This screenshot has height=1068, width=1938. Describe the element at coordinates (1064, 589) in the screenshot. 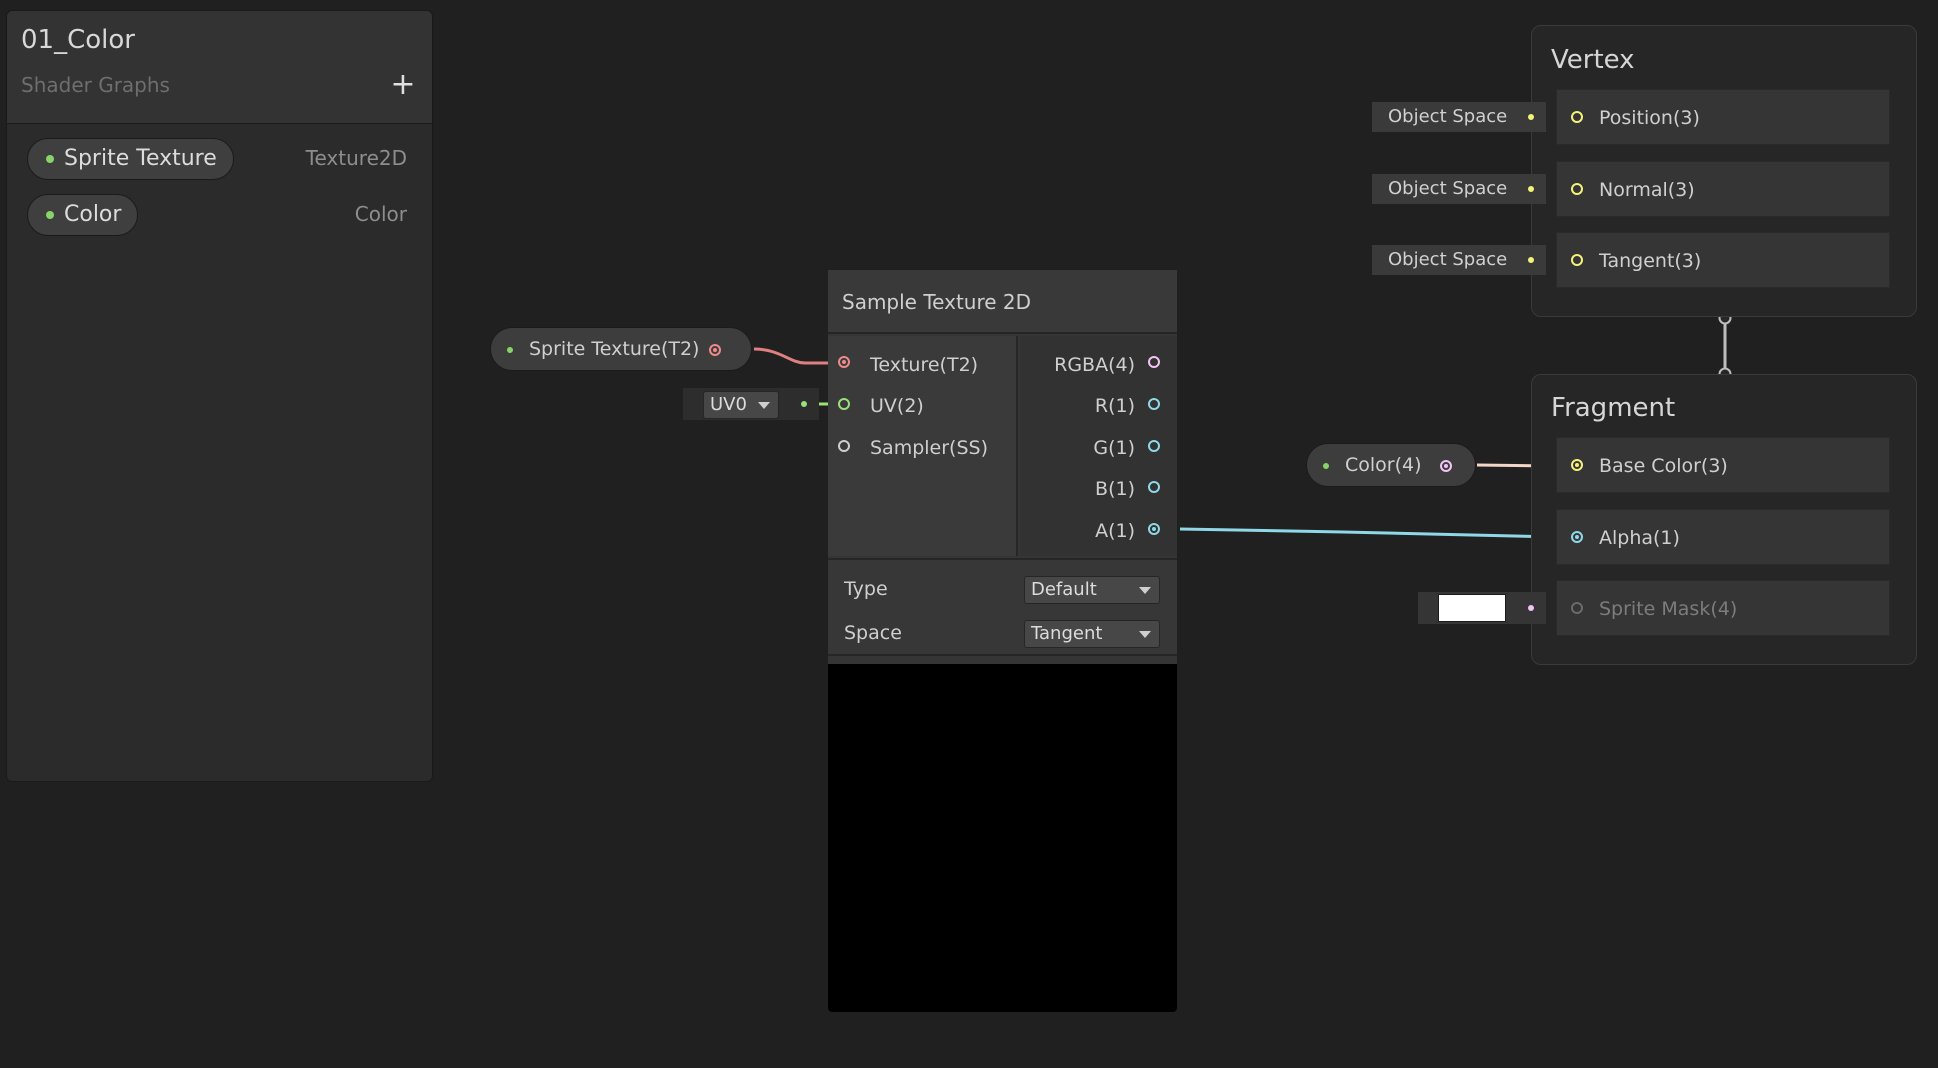

I see `type-value: Default` at that location.